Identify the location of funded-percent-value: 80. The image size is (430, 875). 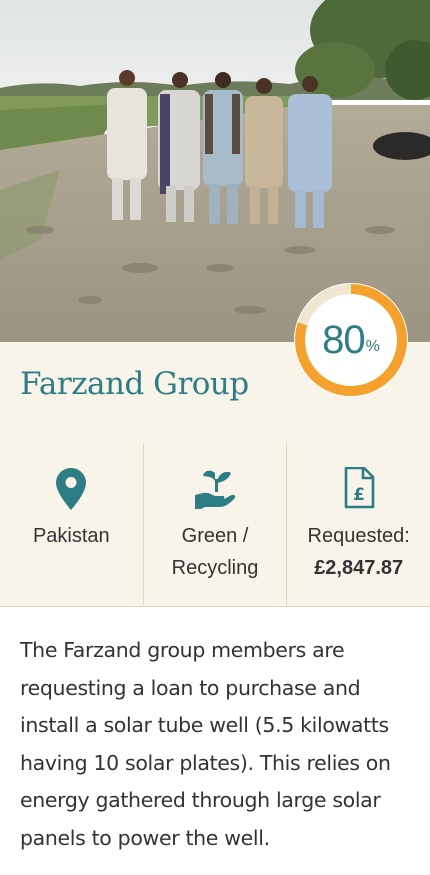
(343, 339).